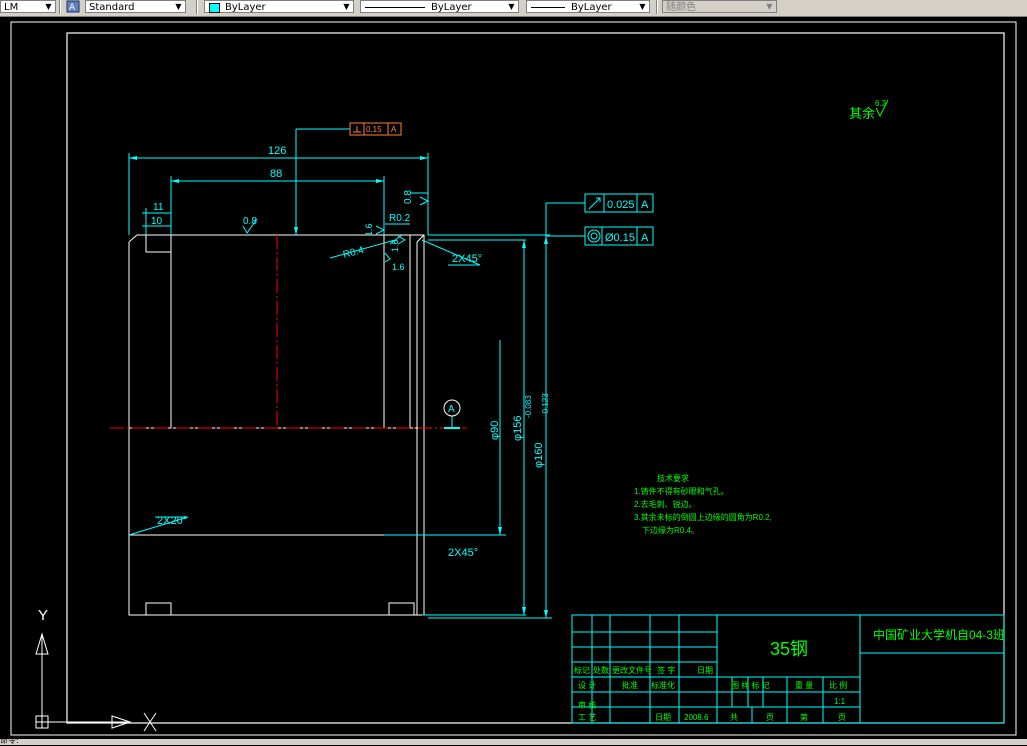  What do you see at coordinates (463, 553) in the screenshot?
I see `chamfer-bottom-label: 2X45°` at bounding box center [463, 553].